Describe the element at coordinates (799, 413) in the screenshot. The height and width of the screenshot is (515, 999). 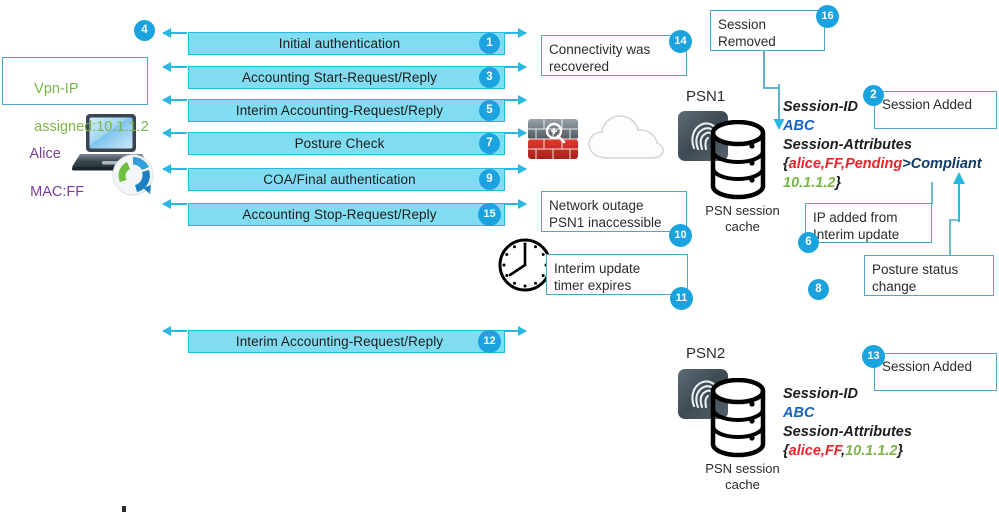
I see `psn2-session-id-value: ABC` at that location.